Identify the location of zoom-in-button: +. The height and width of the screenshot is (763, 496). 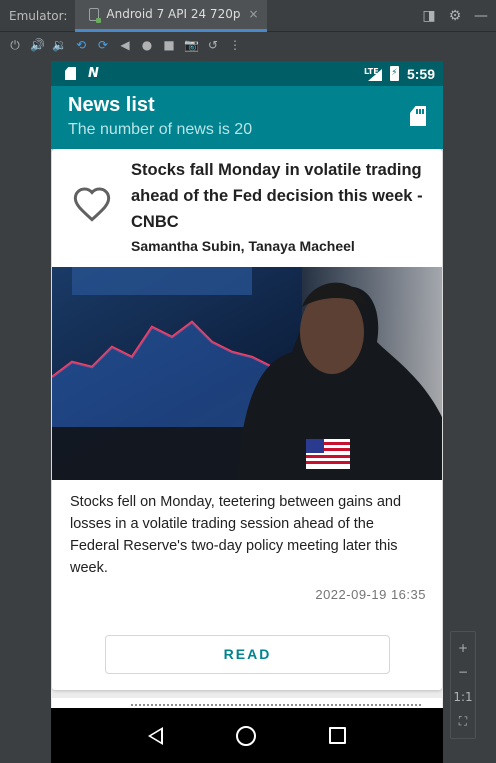
(463, 648).